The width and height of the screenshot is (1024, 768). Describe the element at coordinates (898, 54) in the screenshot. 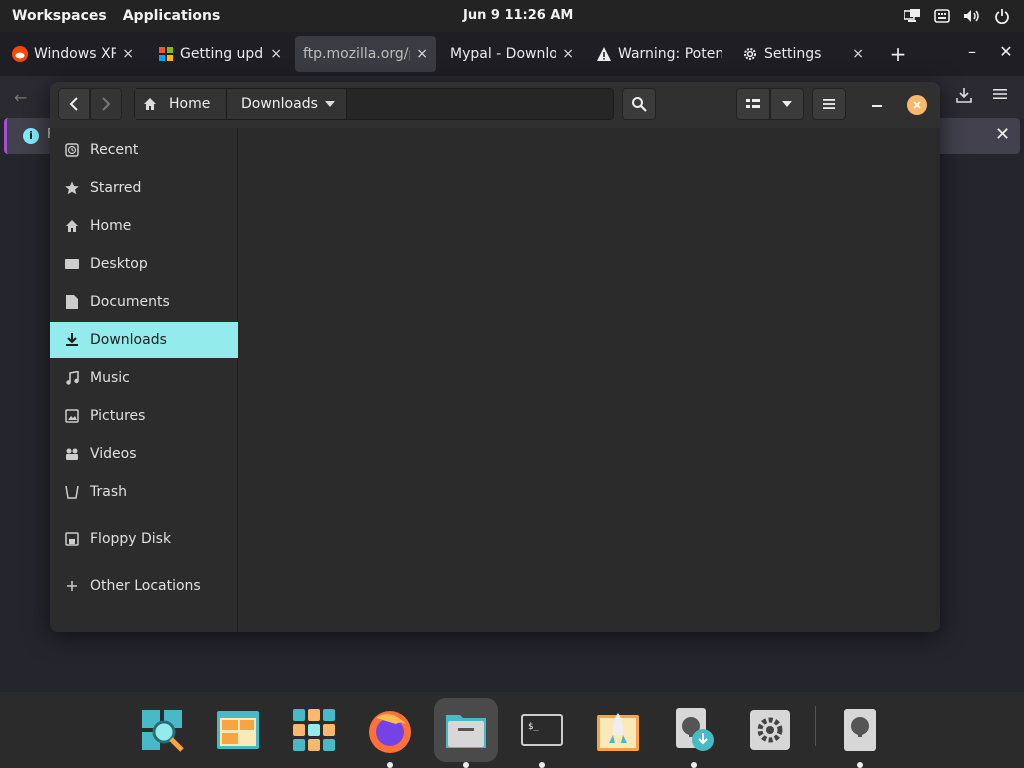

I see `new-tab-button: +` at that location.